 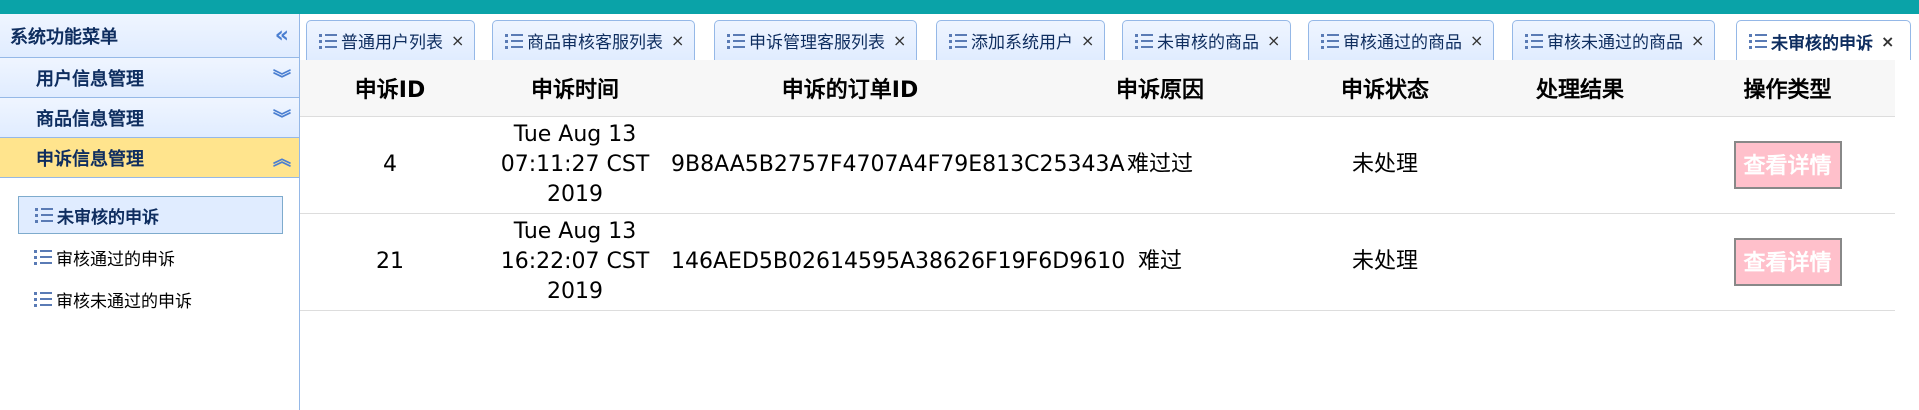 I want to click on cell-appeal-time: Tue Aug 13 16:22:07 CST 2019, so click(x=575, y=262).